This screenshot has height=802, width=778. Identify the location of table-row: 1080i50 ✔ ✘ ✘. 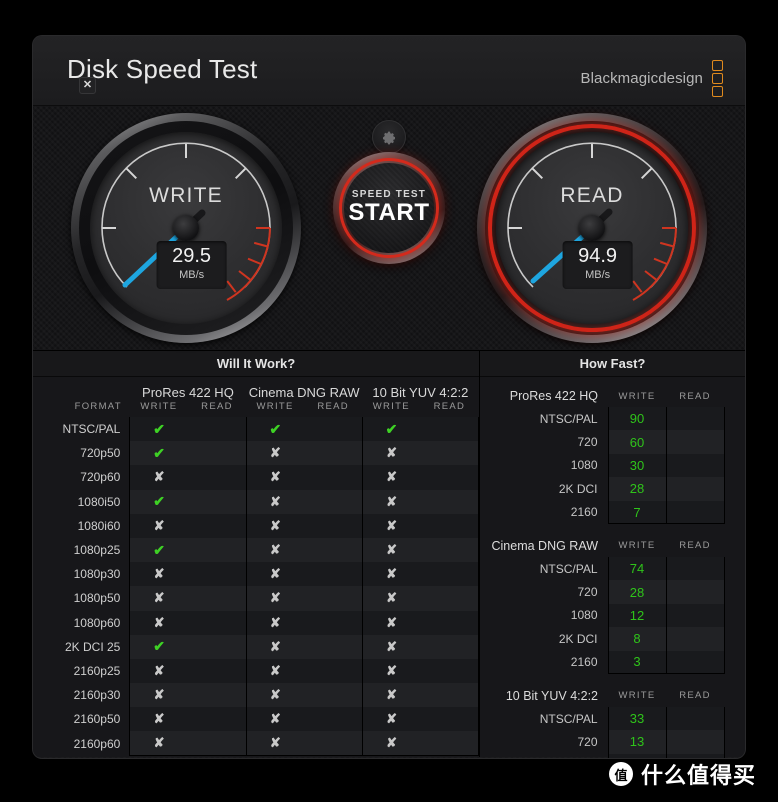
(256, 501).